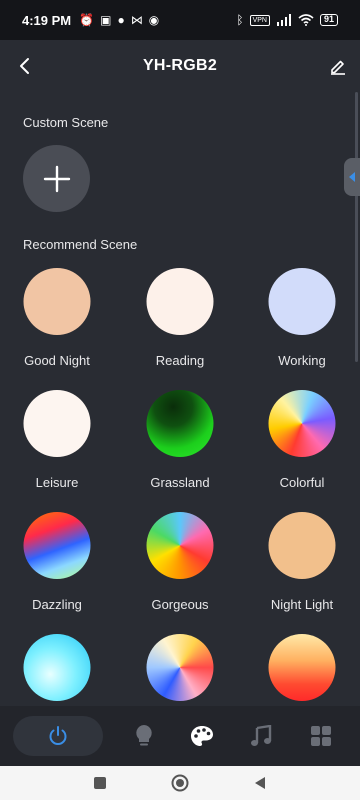 This screenshot has height=800, width=360. I want to click on scene-label: Leisure, so click(57, 482).